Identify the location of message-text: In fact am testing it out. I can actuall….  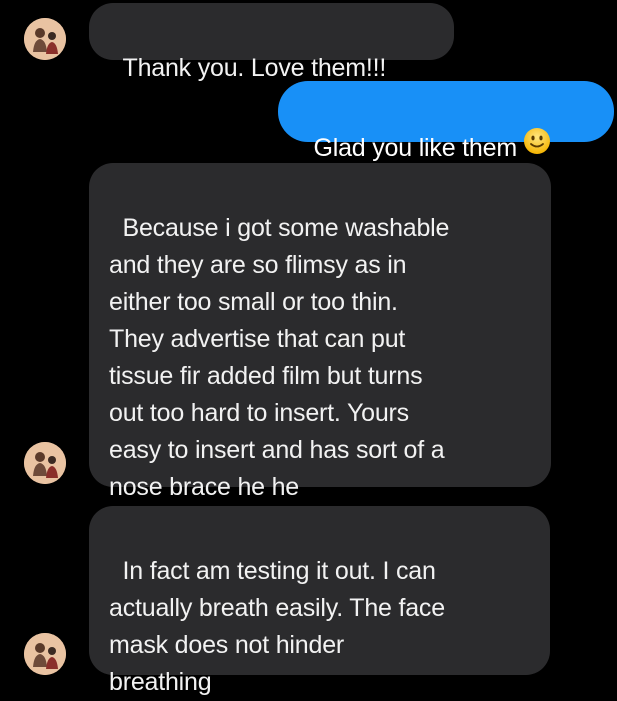
(277, 626).